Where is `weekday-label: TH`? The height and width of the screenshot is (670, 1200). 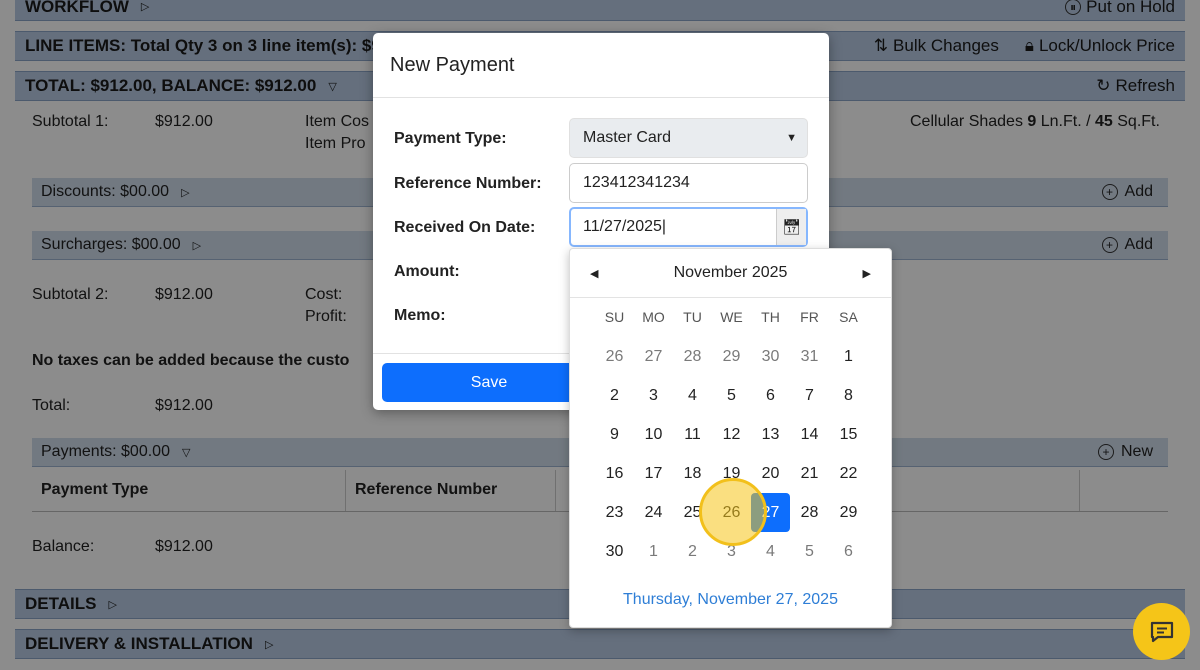
weekday-label: TH is located at coordinates (770, 317).